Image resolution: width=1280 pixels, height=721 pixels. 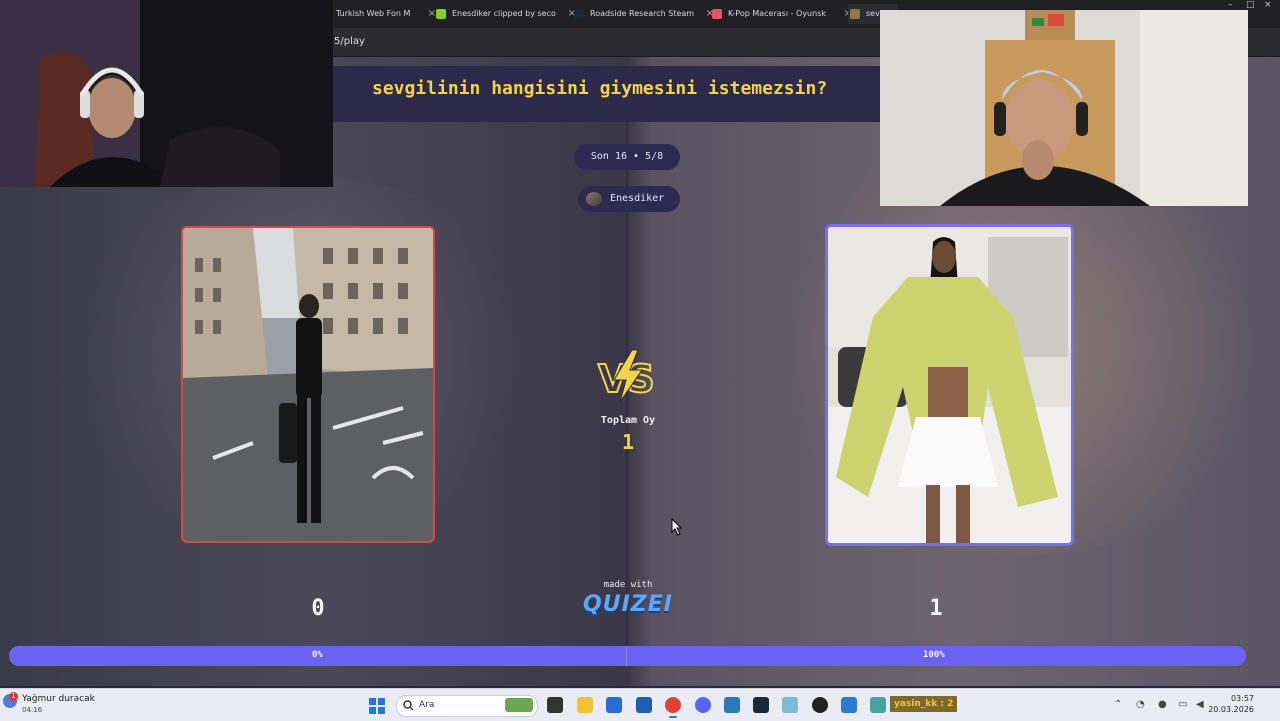 I want to click on active-app-indicator, so click(x=673, y=717).